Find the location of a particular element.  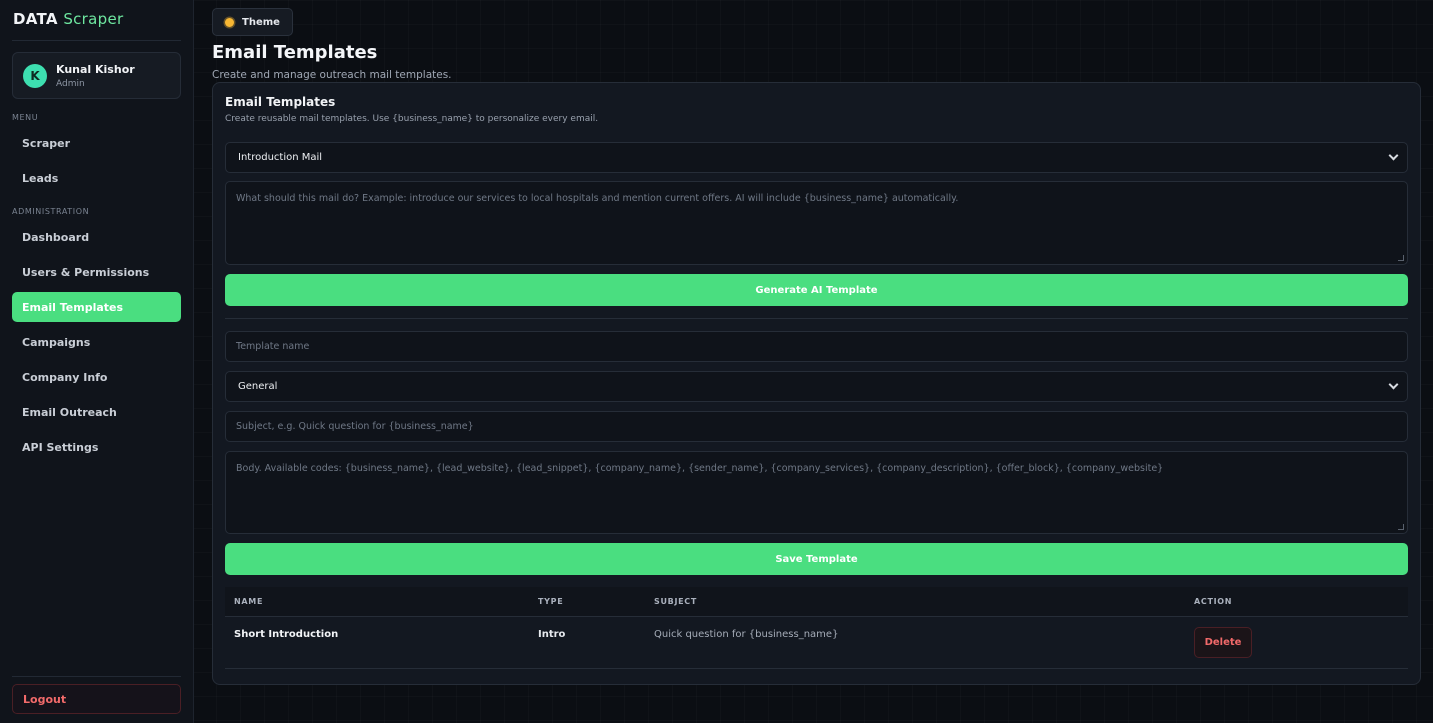

table-header: NAME TYPE SUBJECT ACTION is located at coordinates (816, 602).